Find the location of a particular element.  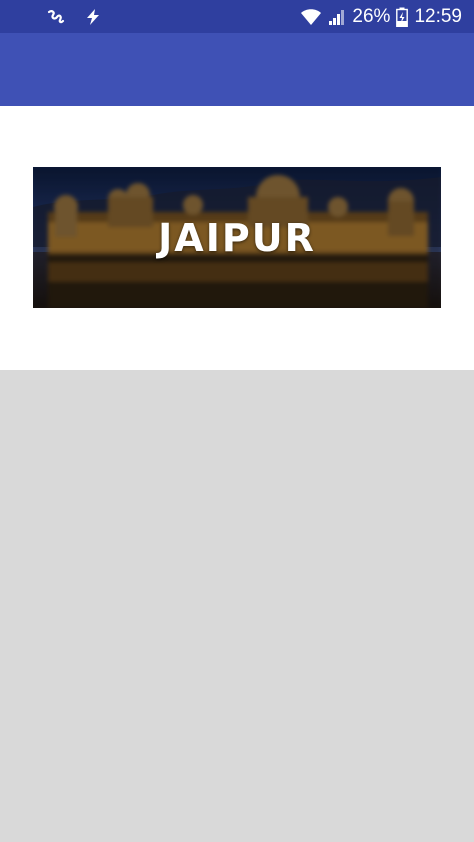

status-bar: 26% 12:59 is located at coordinates (237, 16).